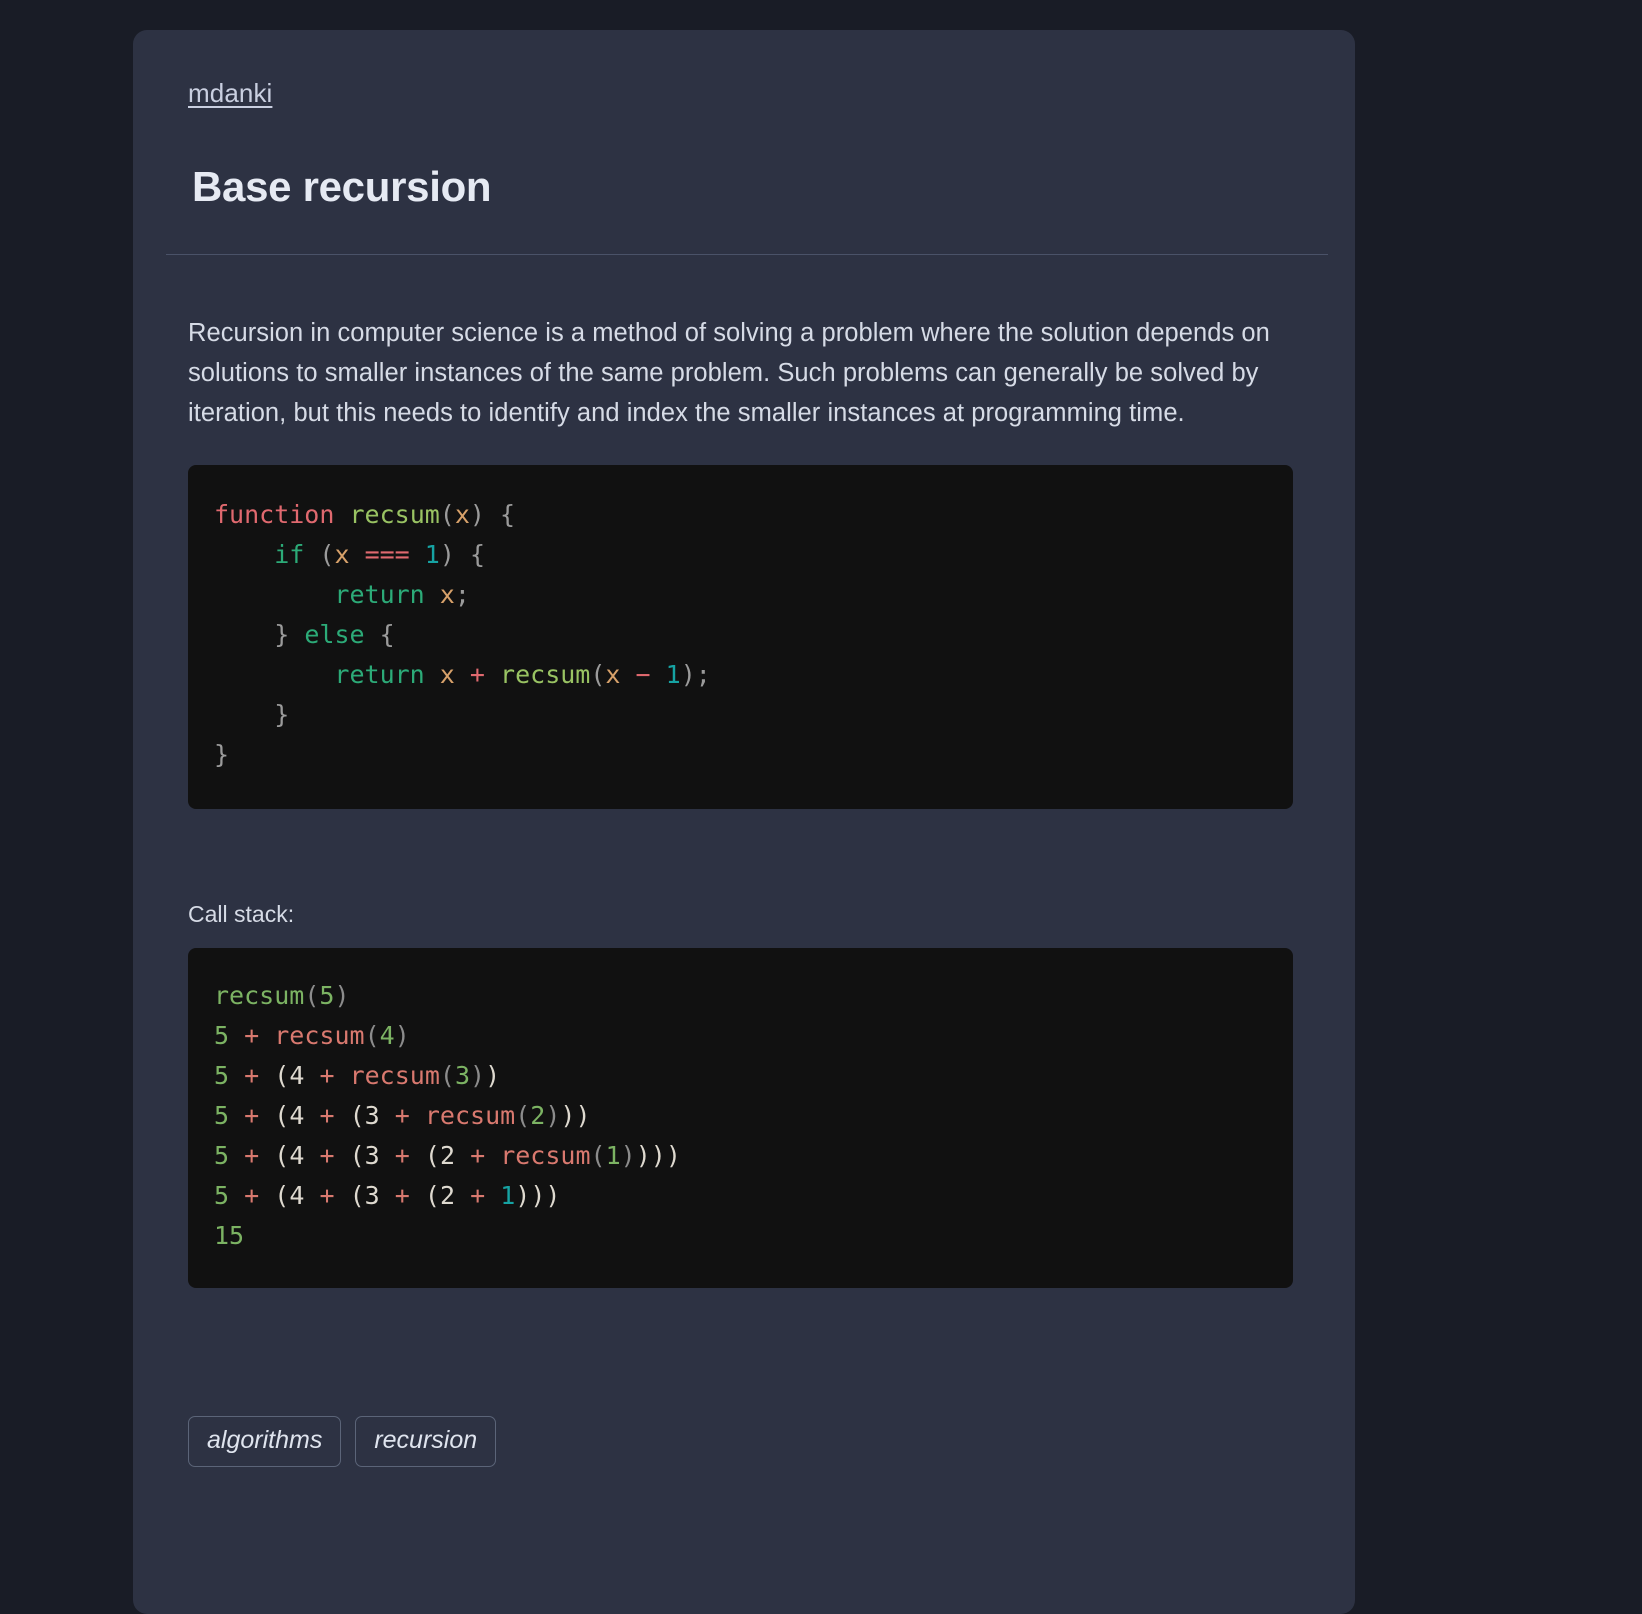 This screenshot has height=1614, width=1642. I want to click on breadcrumb-link-mdanki: mdanki, so click(230, 93).